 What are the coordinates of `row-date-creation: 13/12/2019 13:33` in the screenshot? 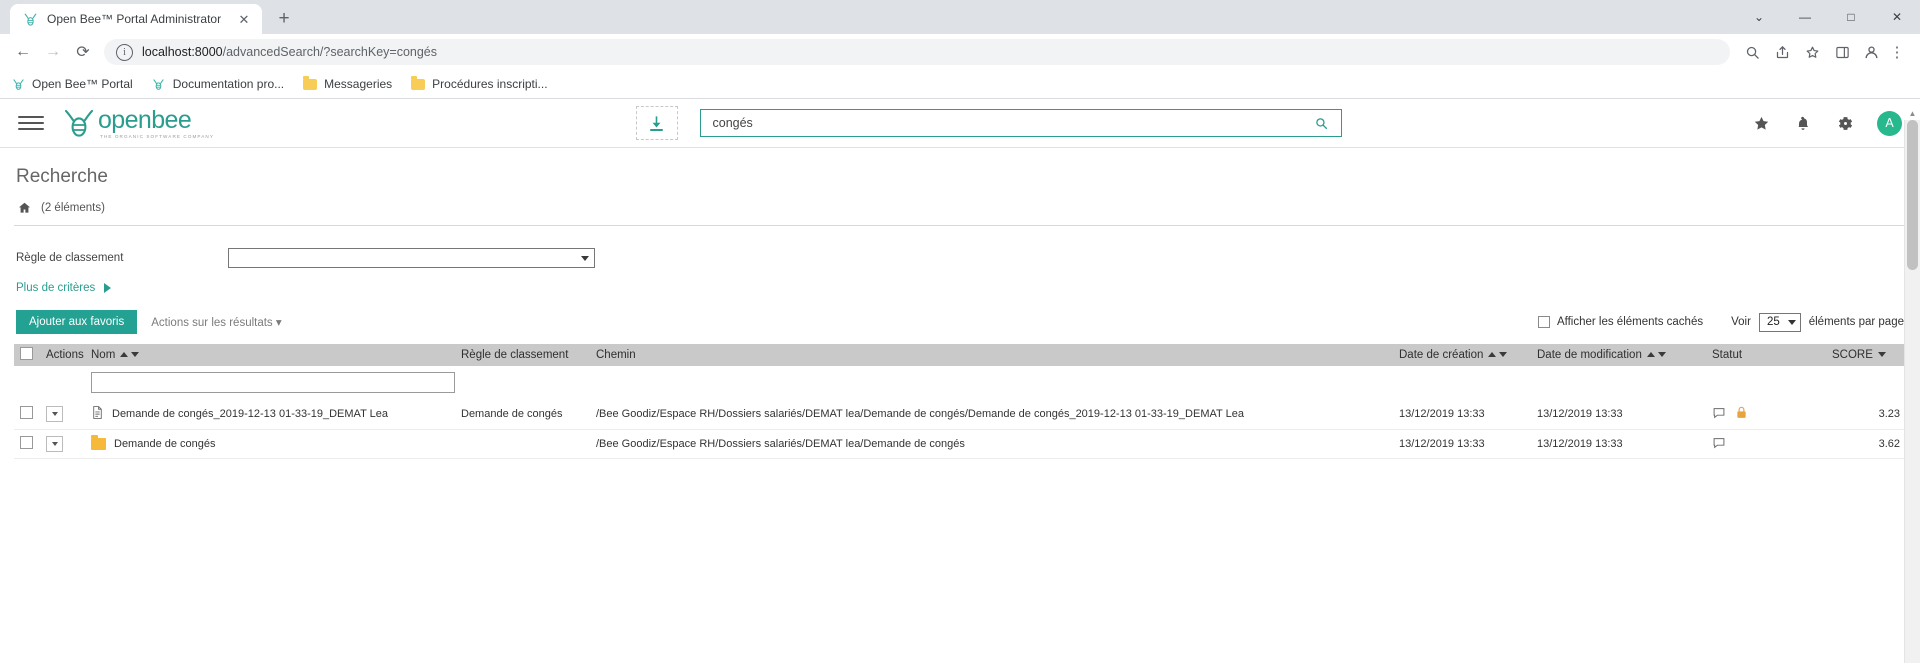 It's located at (1442, 444).